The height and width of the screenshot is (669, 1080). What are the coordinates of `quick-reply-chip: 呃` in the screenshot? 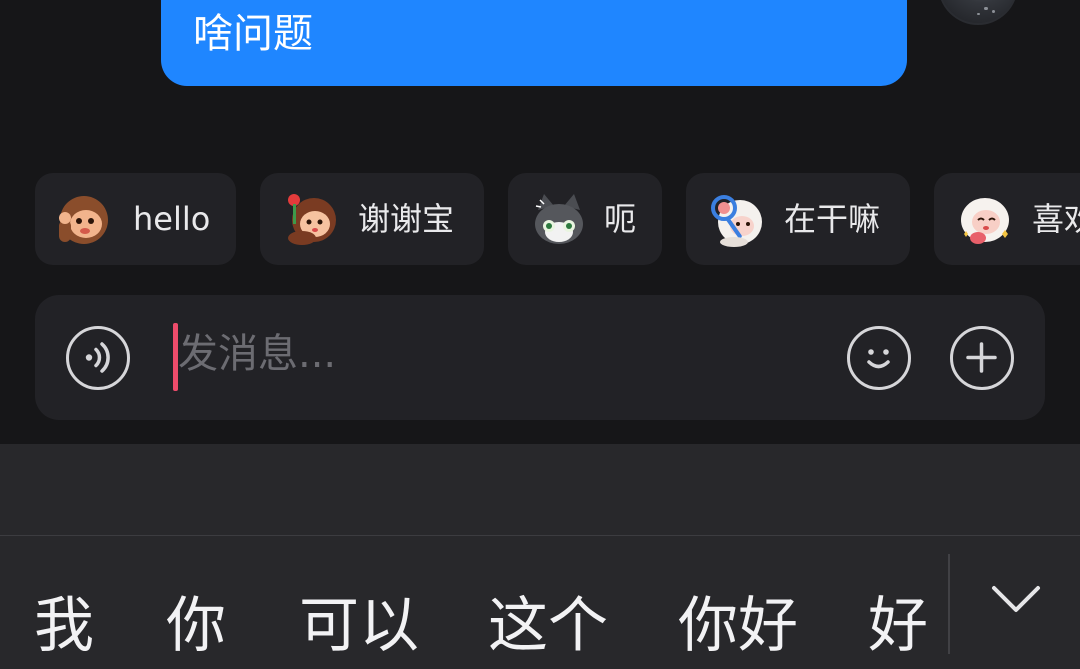 It's located at (585, 219).